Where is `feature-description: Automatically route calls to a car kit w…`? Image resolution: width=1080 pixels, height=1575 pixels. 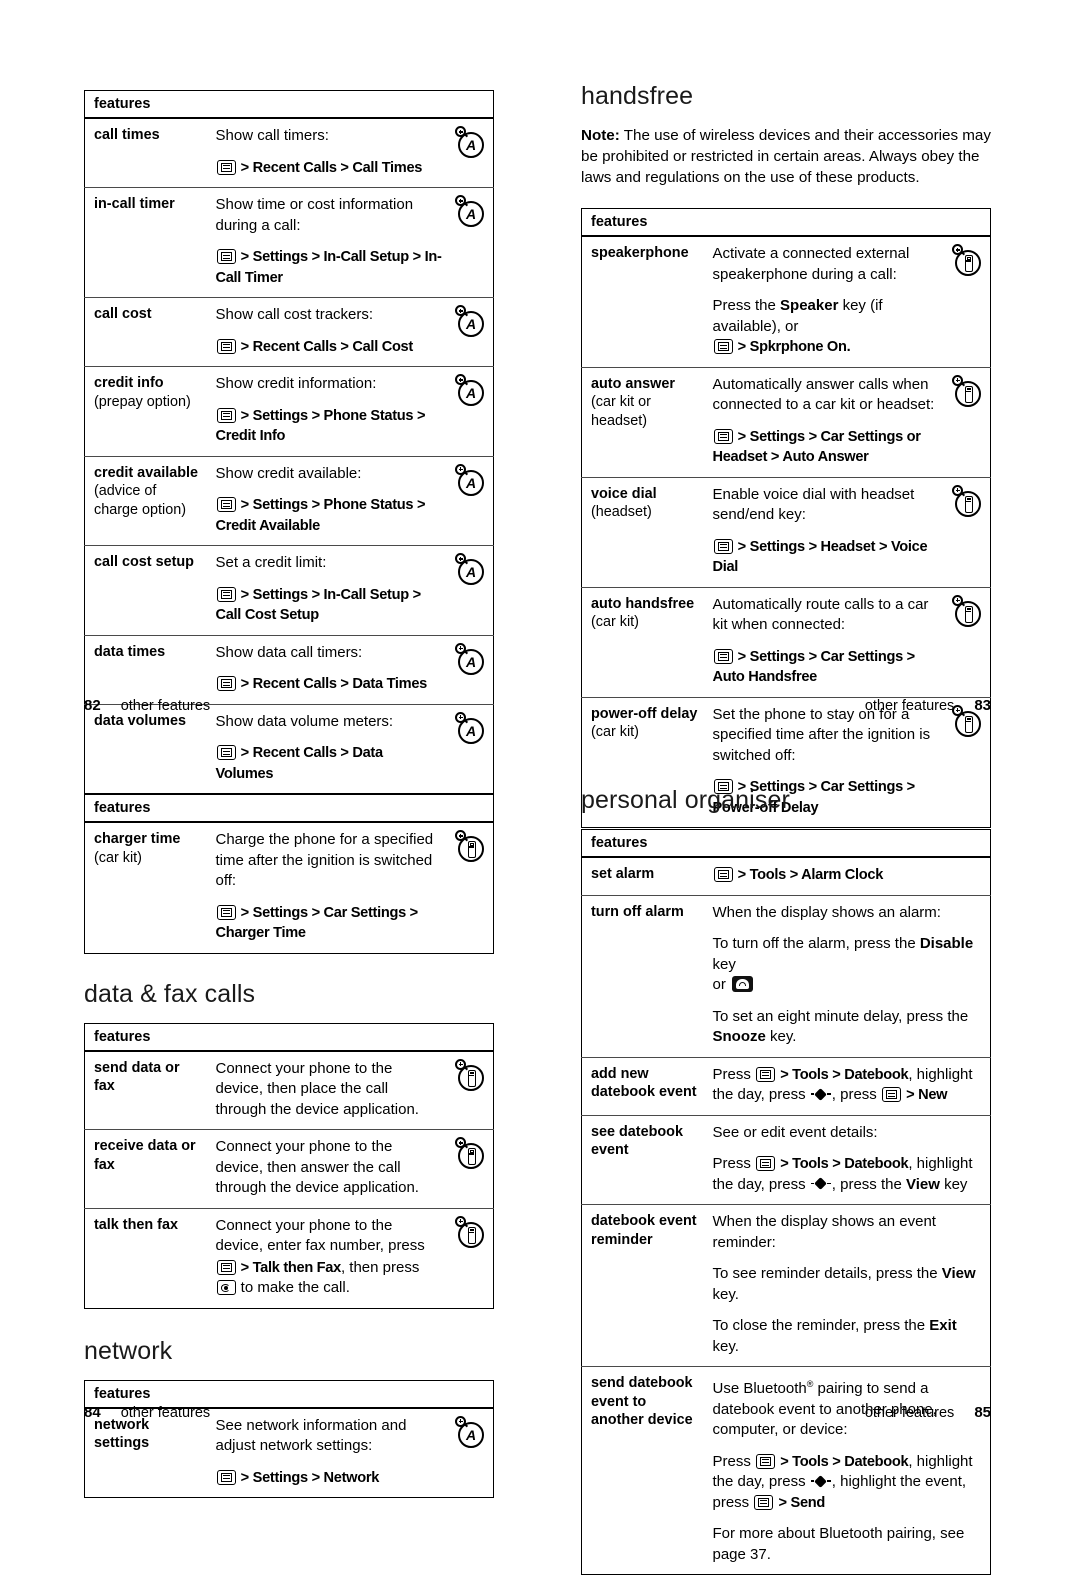 feature-description: Automatically route calls to a car kit w… is located at coordinates (823, 641).